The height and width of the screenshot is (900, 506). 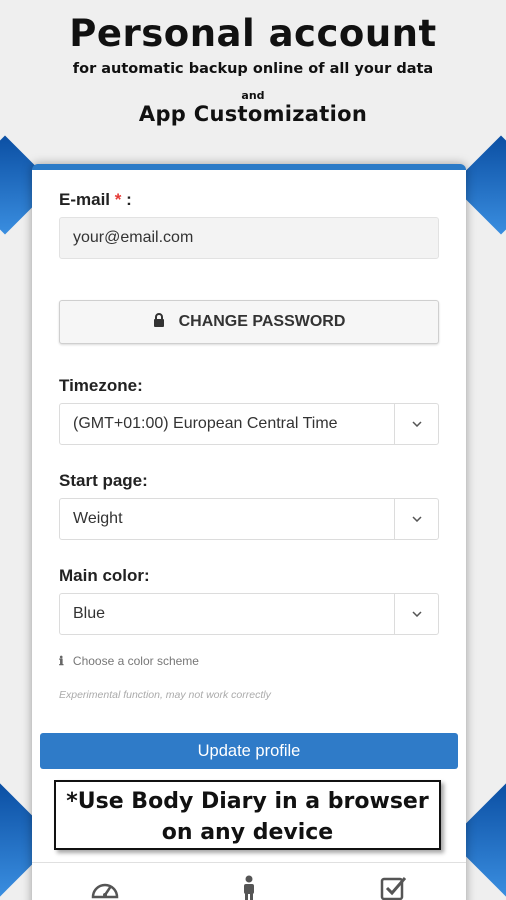 What do you see at coordinates (205, 423) in the screenshot?
I see `timezone-value: (GMT+01:00) European Central Time` at bounding box center [205, 423].